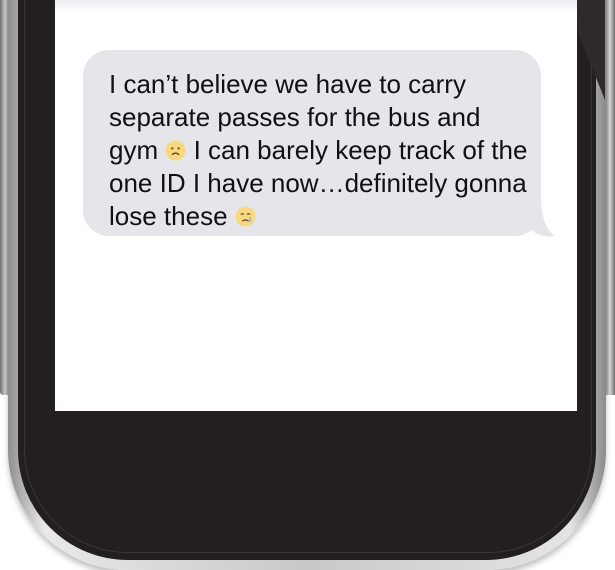  Describe the element at coordinates (316, 6) in the screenshot. I see `screen-top-edge` at that location.